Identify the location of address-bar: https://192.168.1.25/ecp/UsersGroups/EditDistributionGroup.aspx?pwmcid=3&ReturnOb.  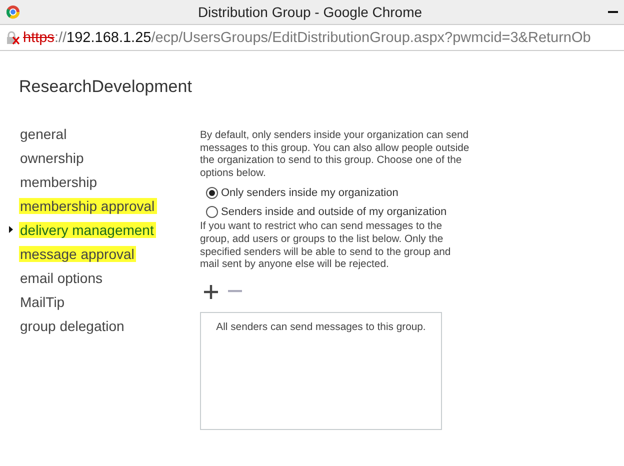
(312, 37).